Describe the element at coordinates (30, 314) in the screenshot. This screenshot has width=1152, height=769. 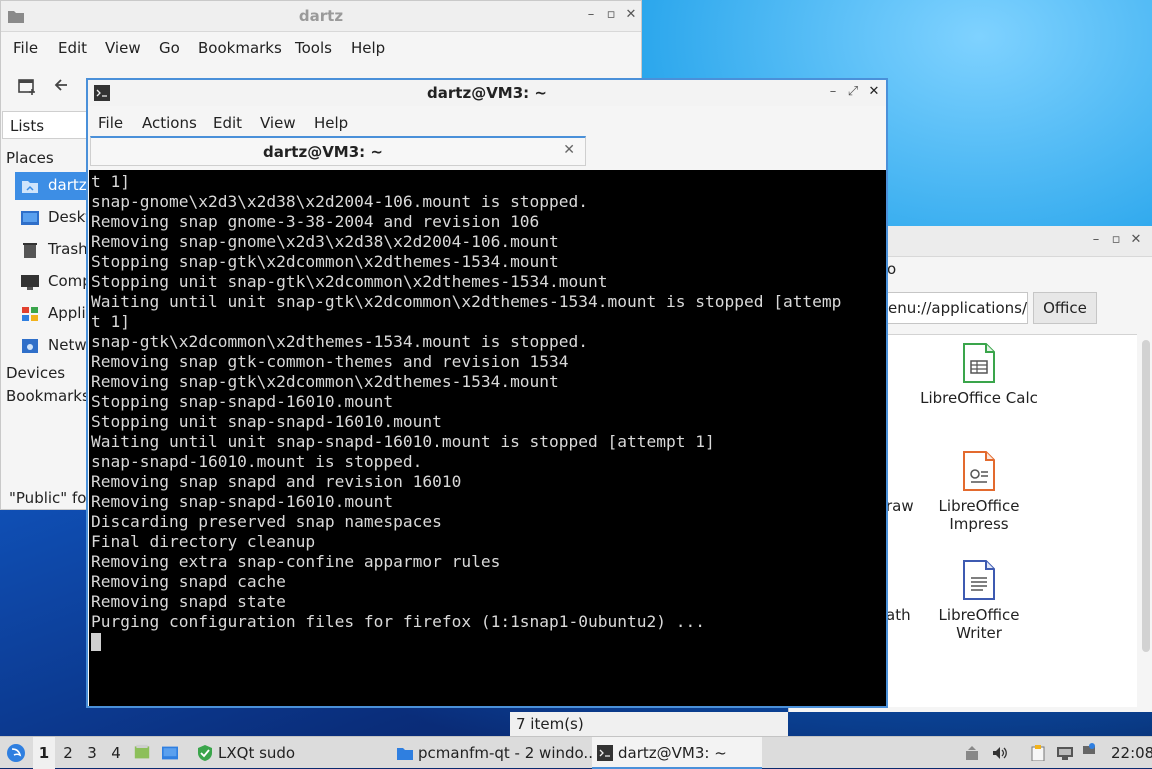
I see `applications-icon` at that location.